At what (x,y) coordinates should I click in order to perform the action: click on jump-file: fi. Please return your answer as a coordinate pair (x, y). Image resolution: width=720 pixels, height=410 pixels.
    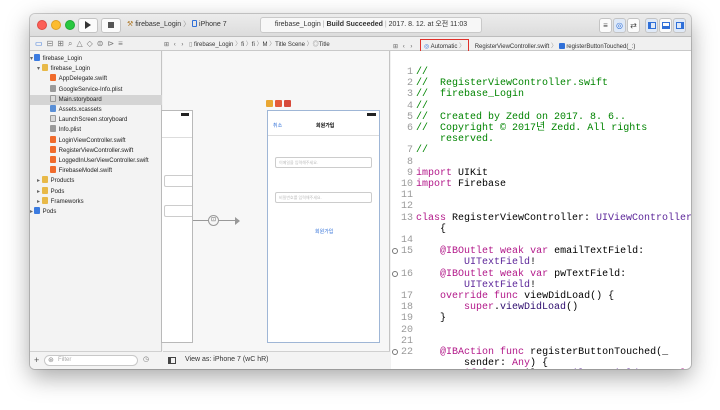
    Looking at the image, I should click on (253, 45).